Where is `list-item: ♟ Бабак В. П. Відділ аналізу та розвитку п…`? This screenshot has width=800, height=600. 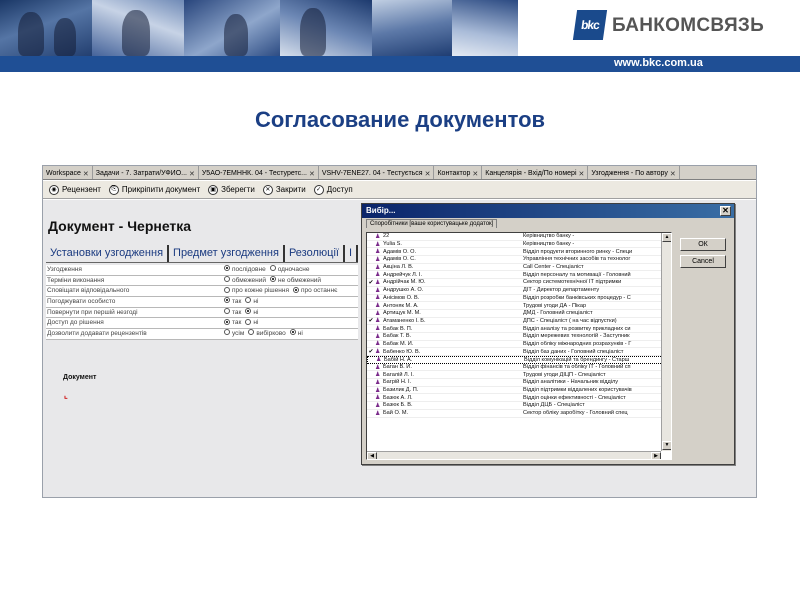 list-item: ♟ Бабак В. П. Відділ аналізу та розвитку п… is located at coordinates (519, 329).